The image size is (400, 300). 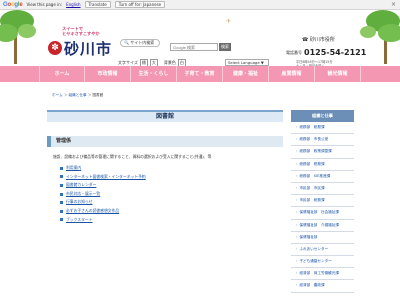 What do you see at coordinates (98, 95) in the screenshot?
I see `breadcrumb-current: 図書館` at bounding box center [98, 95].